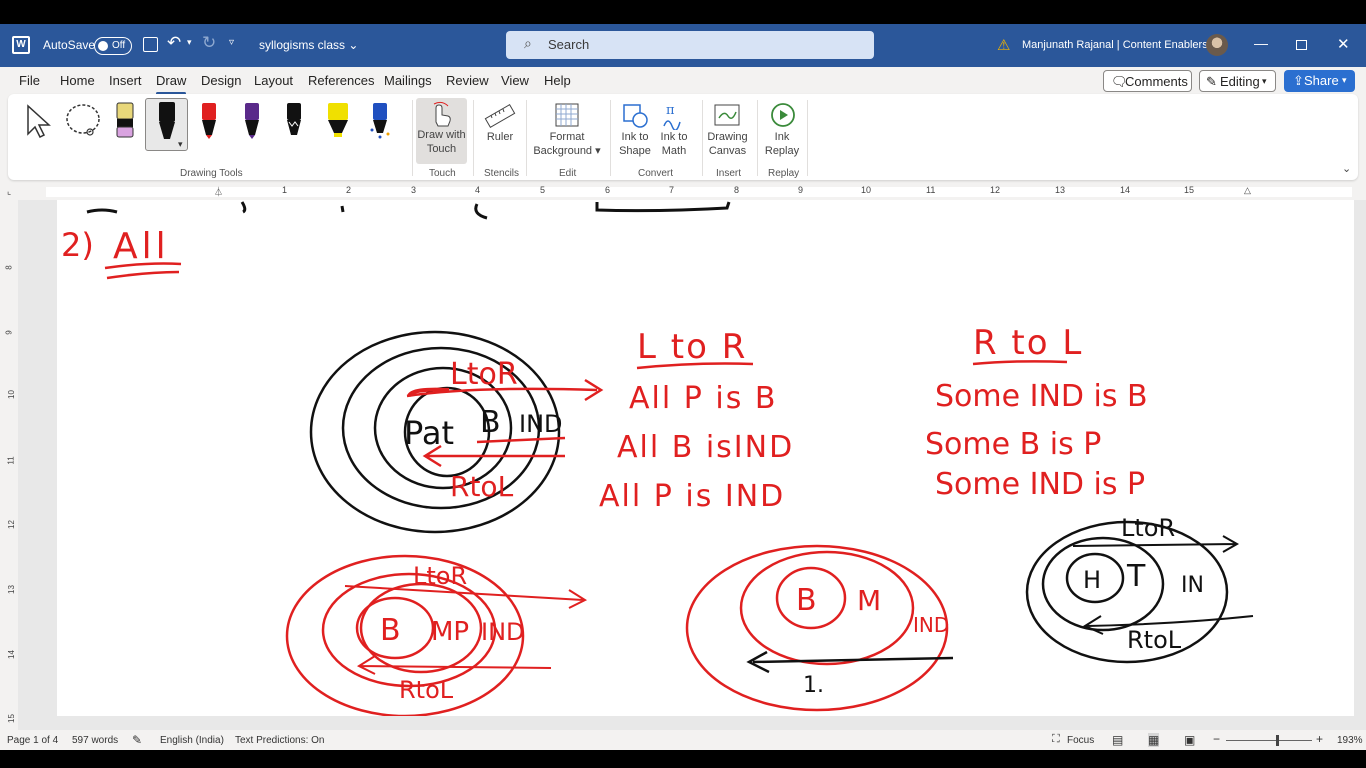  I want to click on tab-insert: Insert, so click(125, 80).